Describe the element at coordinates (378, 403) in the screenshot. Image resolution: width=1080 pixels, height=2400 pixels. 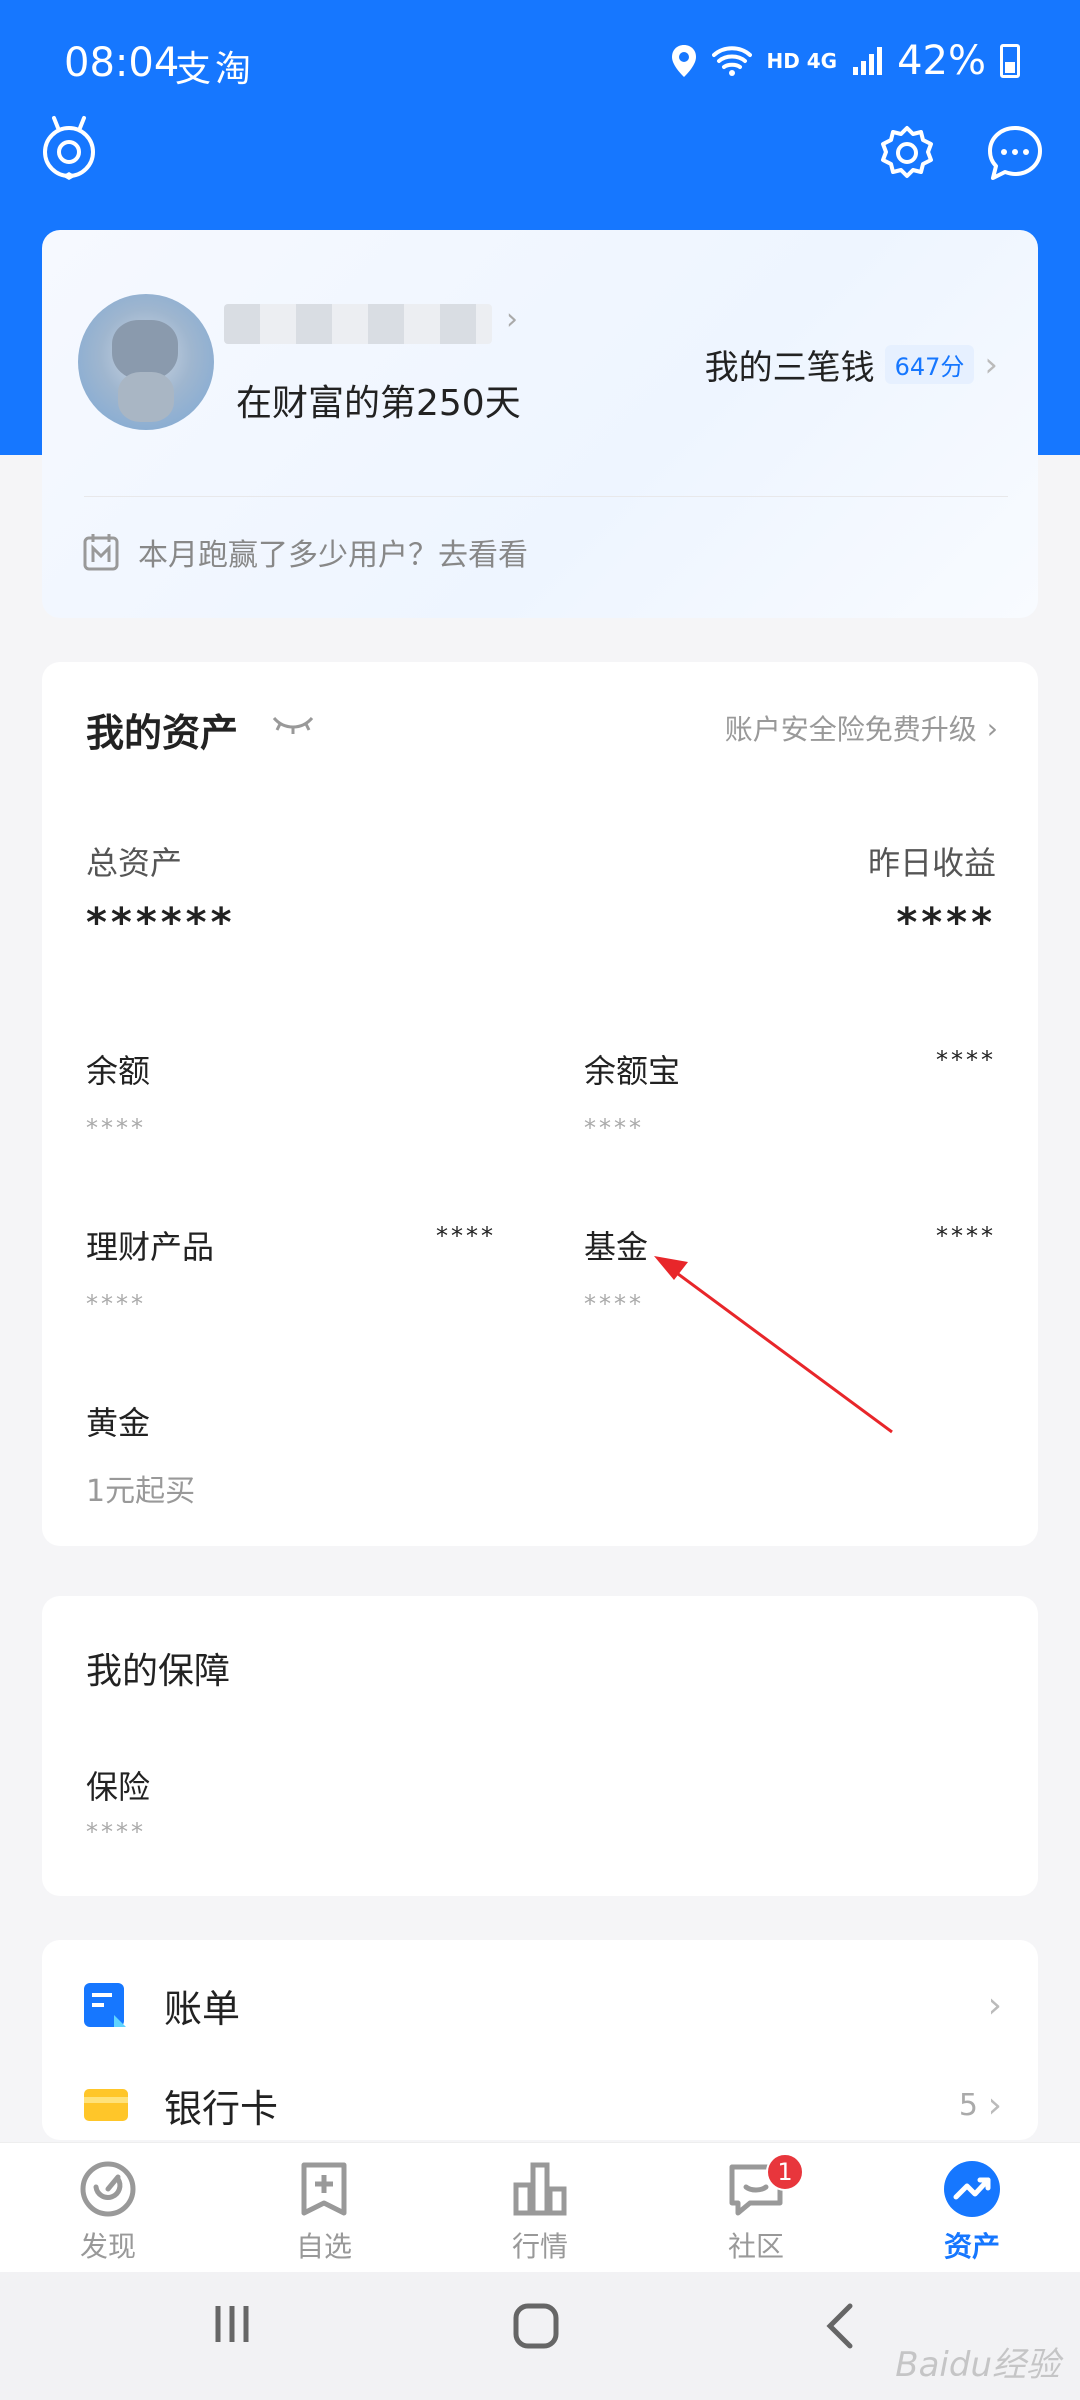
I see `wealth-days-text: 在财富的第250天` at that location.